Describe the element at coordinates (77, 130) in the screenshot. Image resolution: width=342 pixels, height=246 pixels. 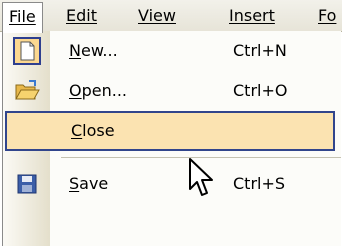
I see `access-key: C` at that location.